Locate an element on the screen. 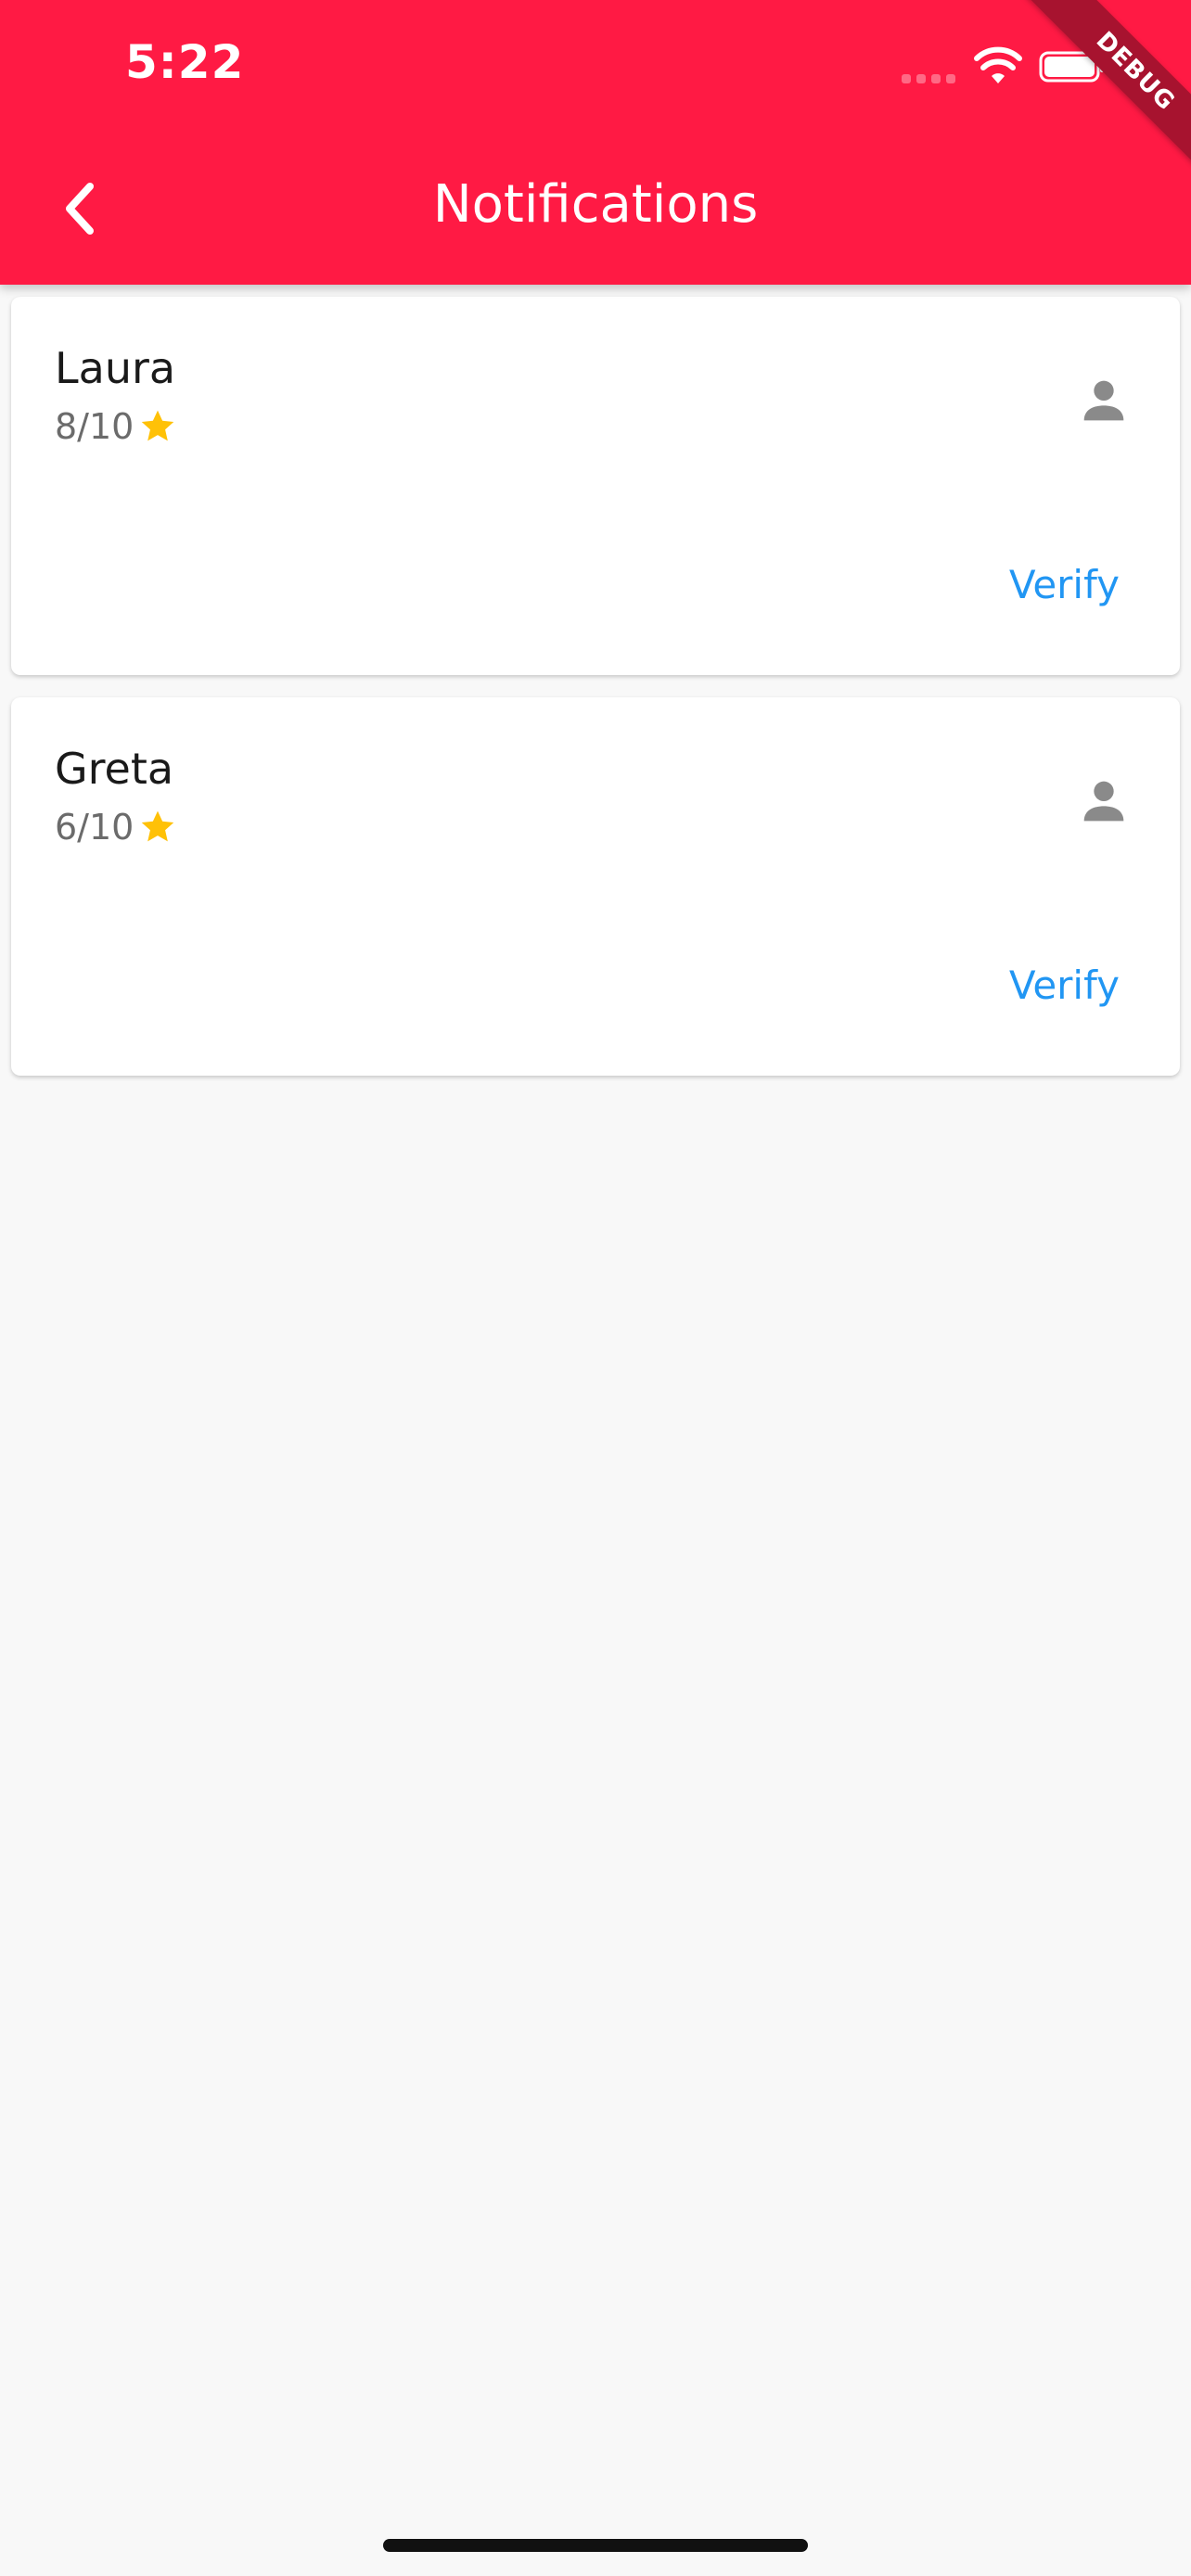 This screenshot has width=1191, height=2576. status-time: 5:22 is located at coordinates (185, 62).